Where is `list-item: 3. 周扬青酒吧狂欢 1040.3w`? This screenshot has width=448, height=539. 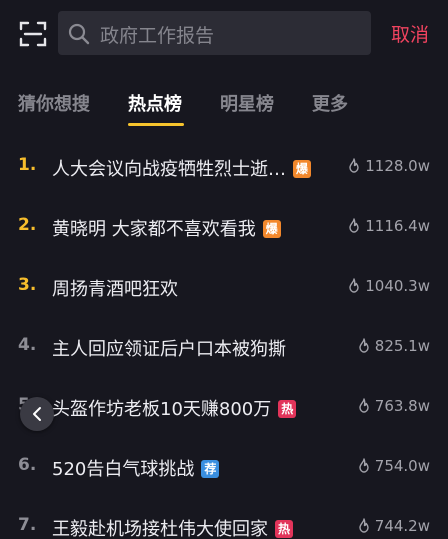
list-item: 3. 周扬青酒吧狂欢 1040.3w is located at coordinates (224, 287).